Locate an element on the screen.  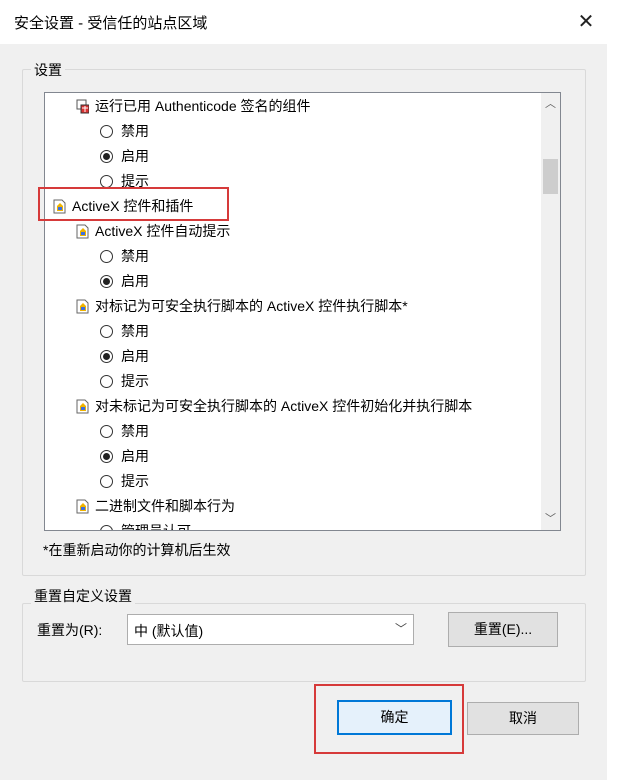
tree-item-label: 对未标记为可安全执行脚本的 ActiveX 控件初始化并执行脚本 is located at coordinates (284, 406).